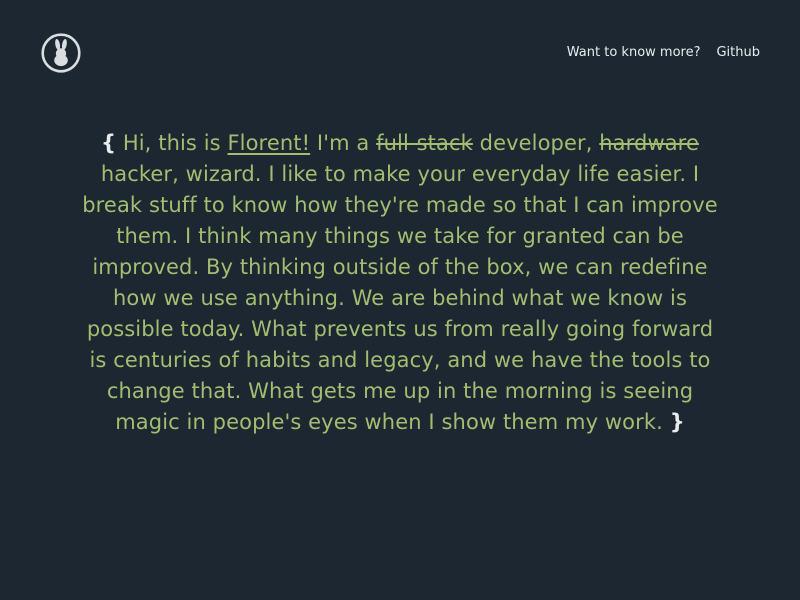  What do you see at coordinates (343, 143) in the screenshot?
I see `im-a-text: I'm a` at bounding box center [343, 143].